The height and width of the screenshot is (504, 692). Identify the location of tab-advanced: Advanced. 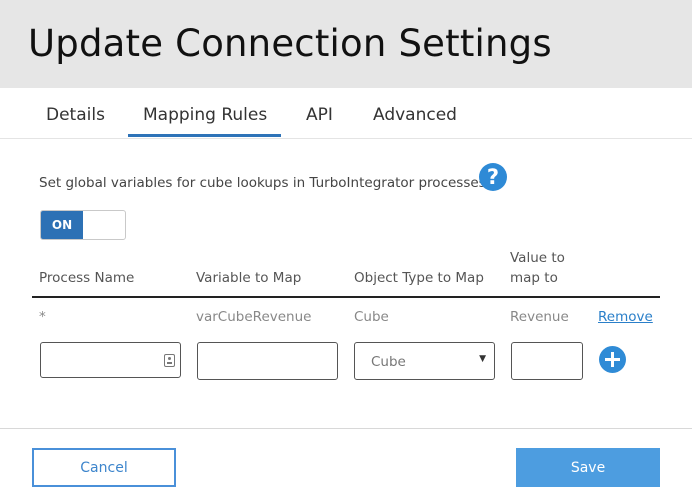
(415, 115).